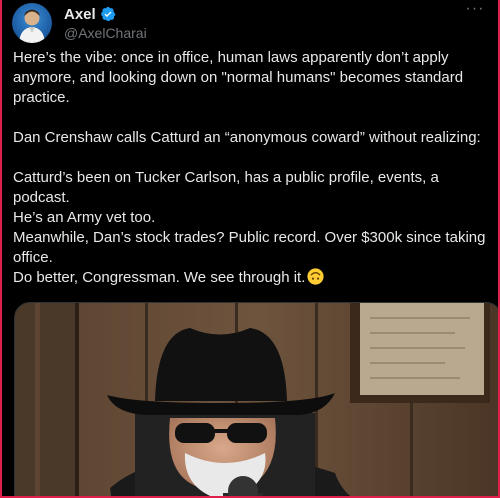 Image resolution: width=500 pixels, height=498 pixels. Describe the element at coordinates (80, 14) in the screenshot. I see `display-name: Axel` at that location.